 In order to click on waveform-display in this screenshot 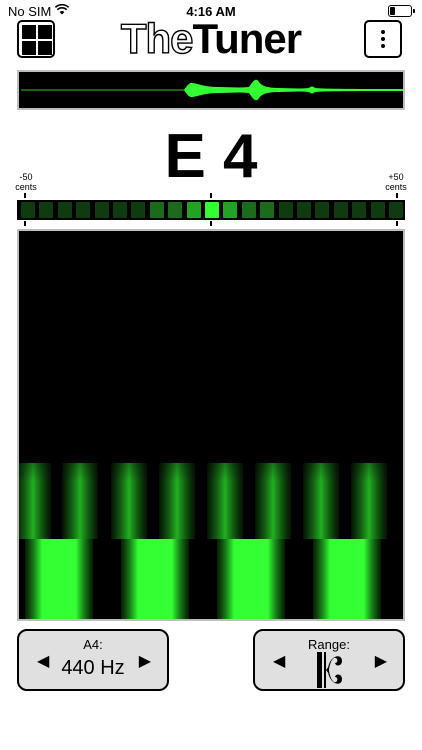, I will do `click(211, 90)`.